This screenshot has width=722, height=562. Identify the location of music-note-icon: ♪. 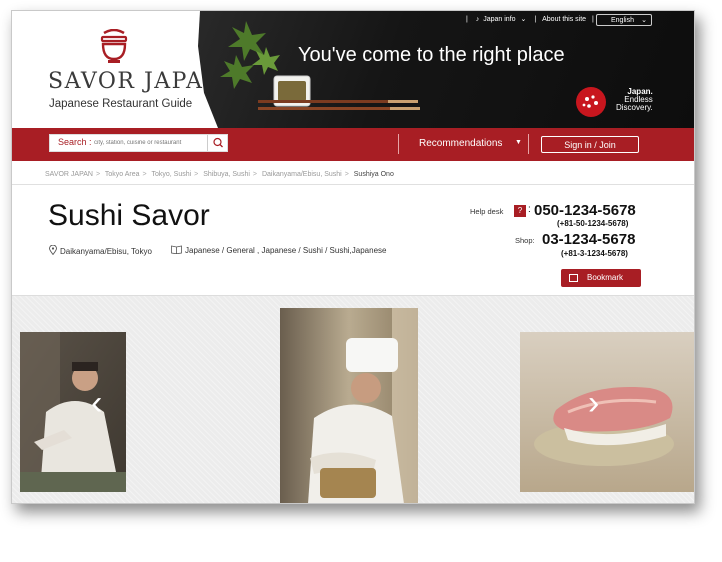
(477, 19).